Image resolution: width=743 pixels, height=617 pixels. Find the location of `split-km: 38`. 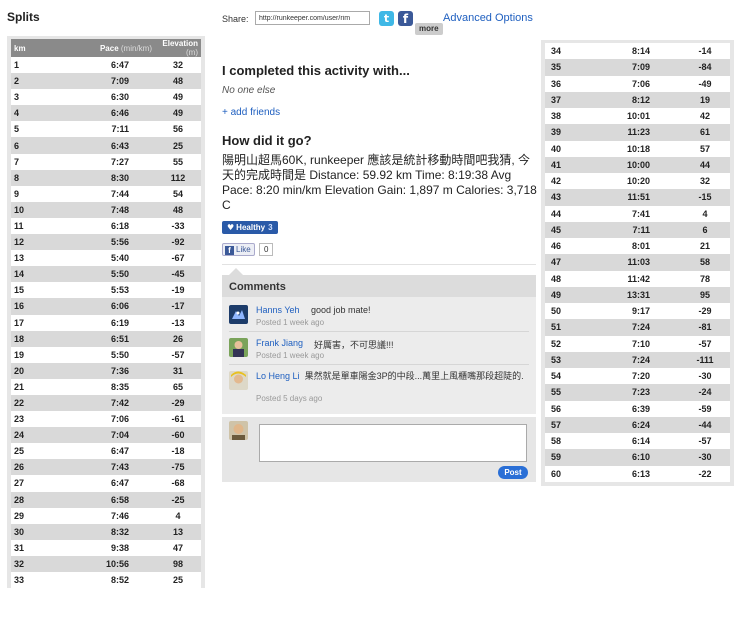

split-km: 38 is located at coordinates (566, 116).